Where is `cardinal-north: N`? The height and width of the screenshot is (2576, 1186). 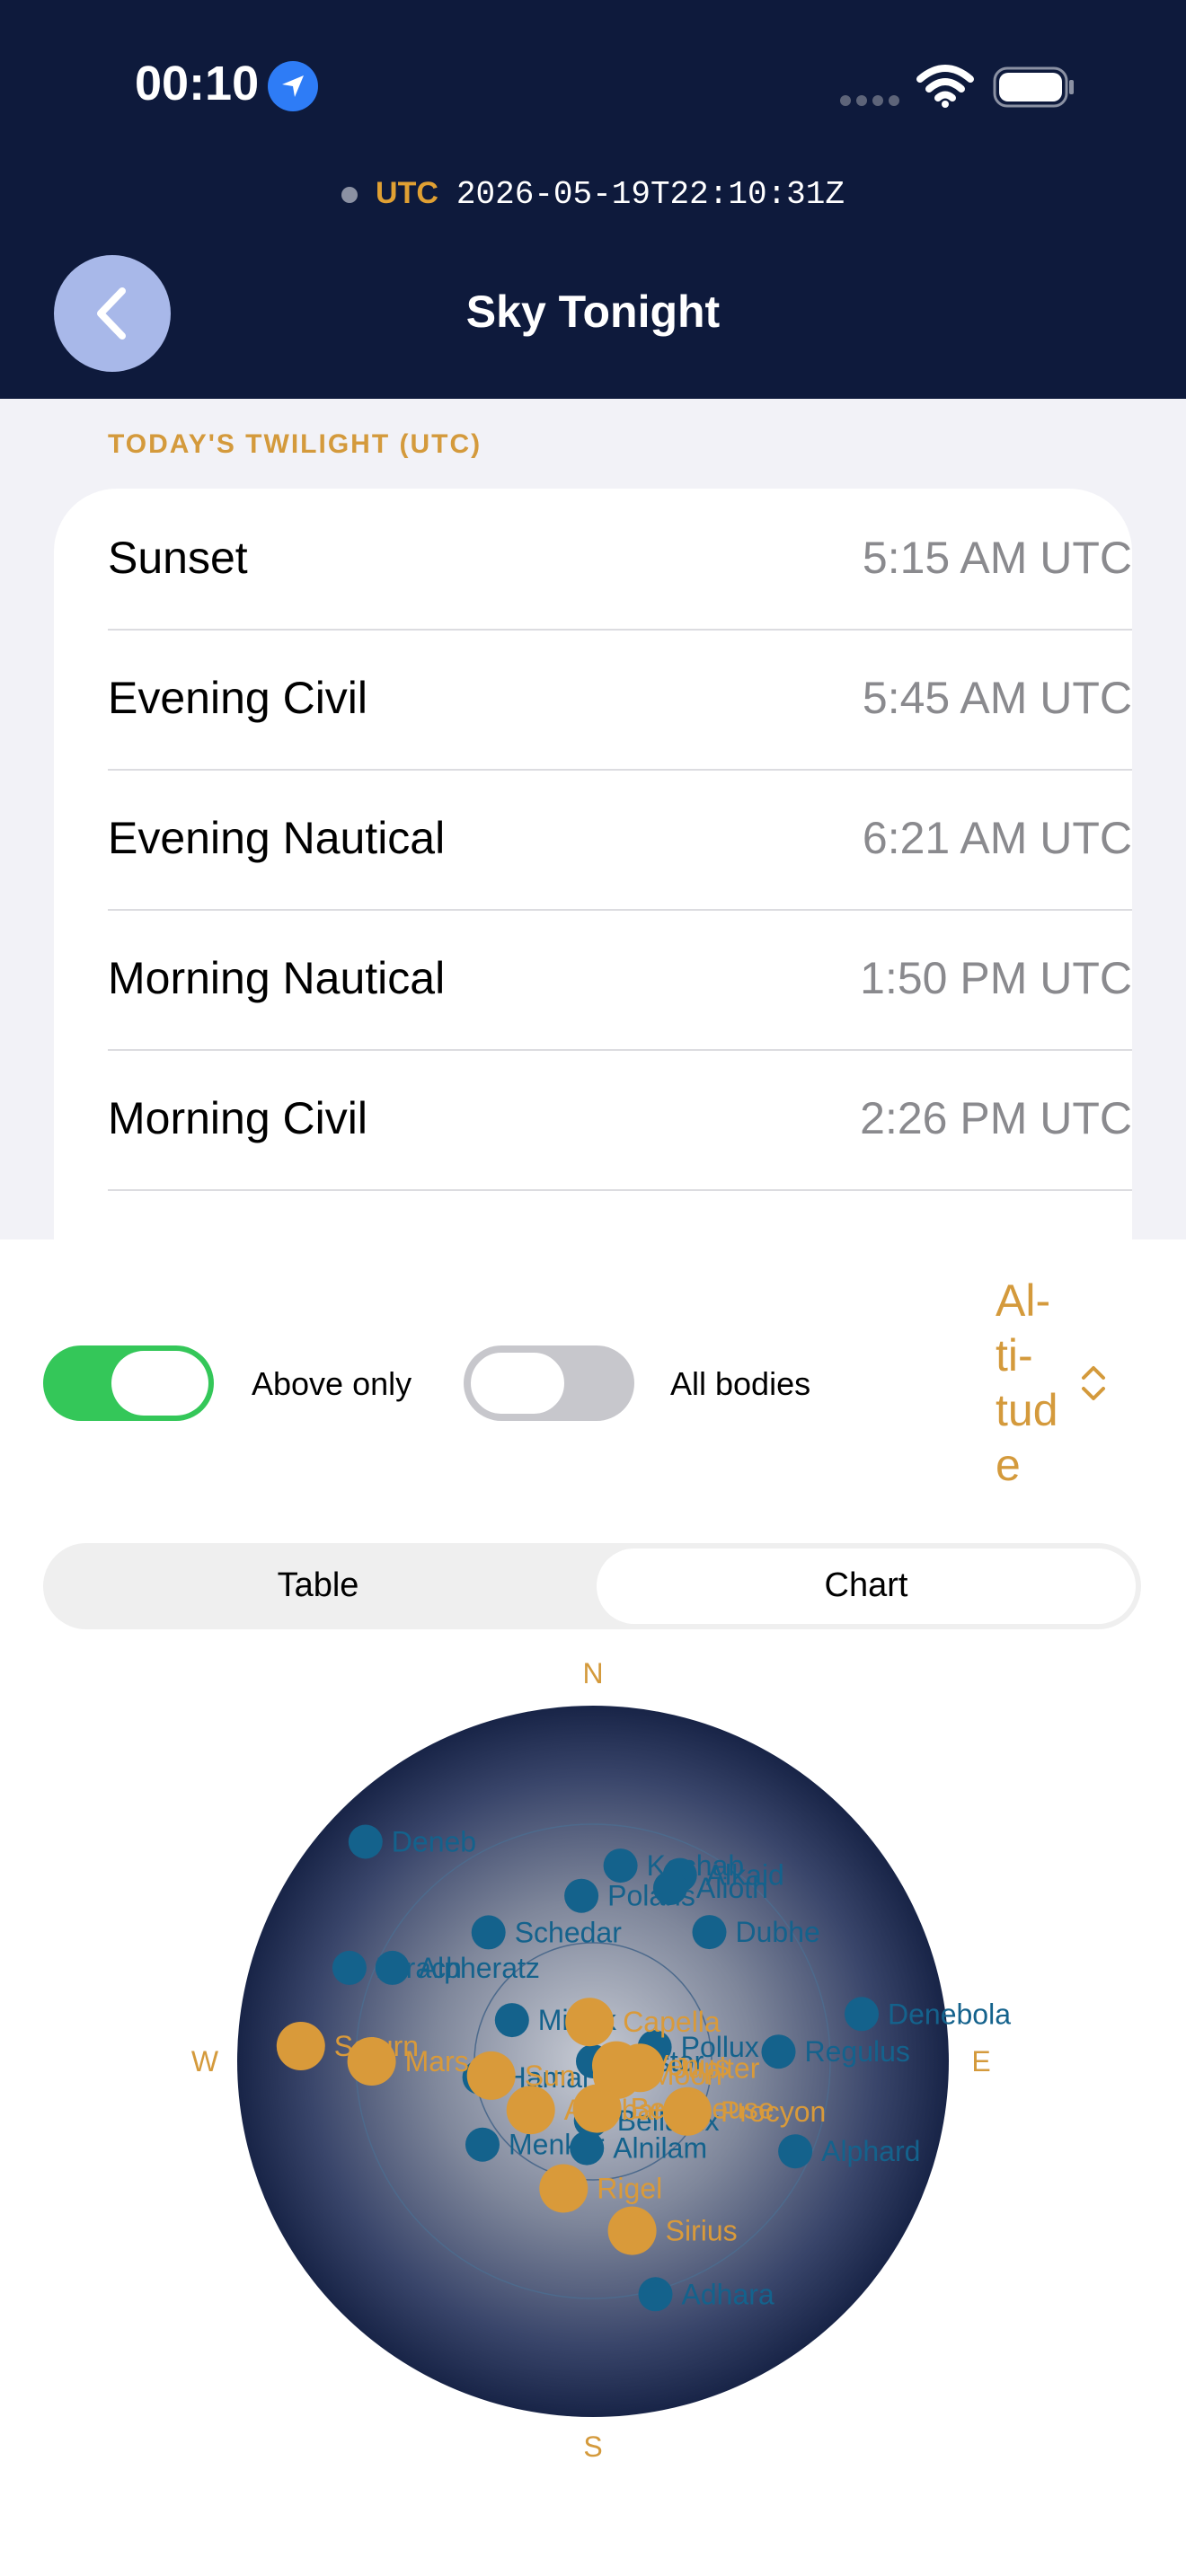
cardinal-north: N is located at coordinates (592, 1673).